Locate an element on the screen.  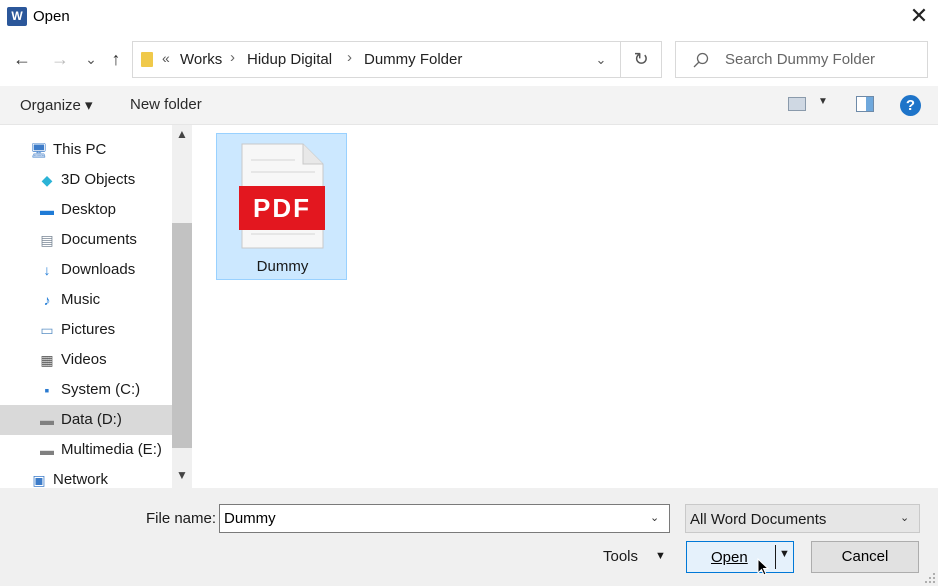
breadcrumb-overflow: « is located at coordinates (166, 58).